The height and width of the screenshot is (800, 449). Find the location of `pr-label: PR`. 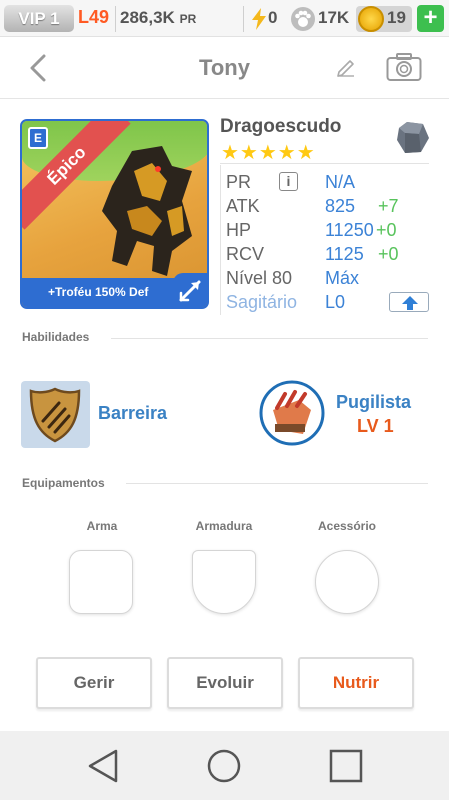

pr-label: PR is located at coordinates (239, 182).